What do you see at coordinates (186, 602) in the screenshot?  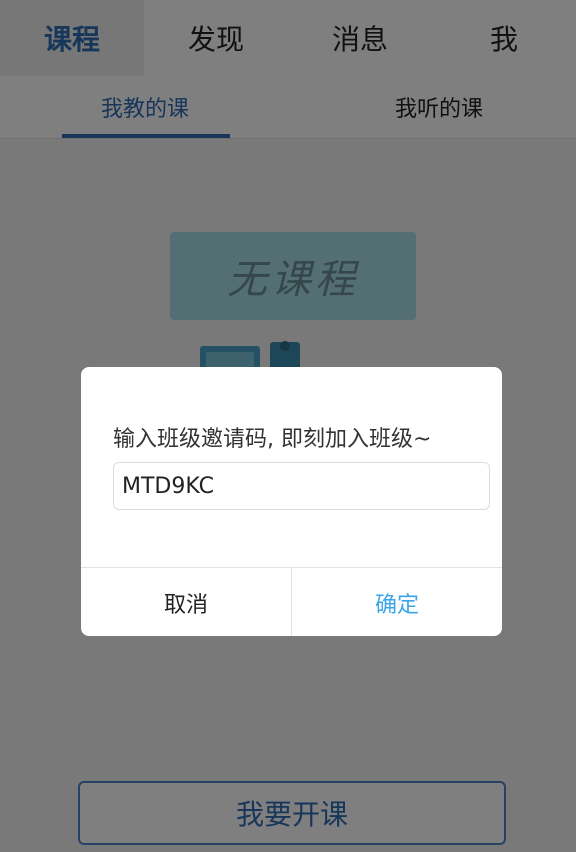 I see `cancel-button: 取消` at bounding box center [186, 602].